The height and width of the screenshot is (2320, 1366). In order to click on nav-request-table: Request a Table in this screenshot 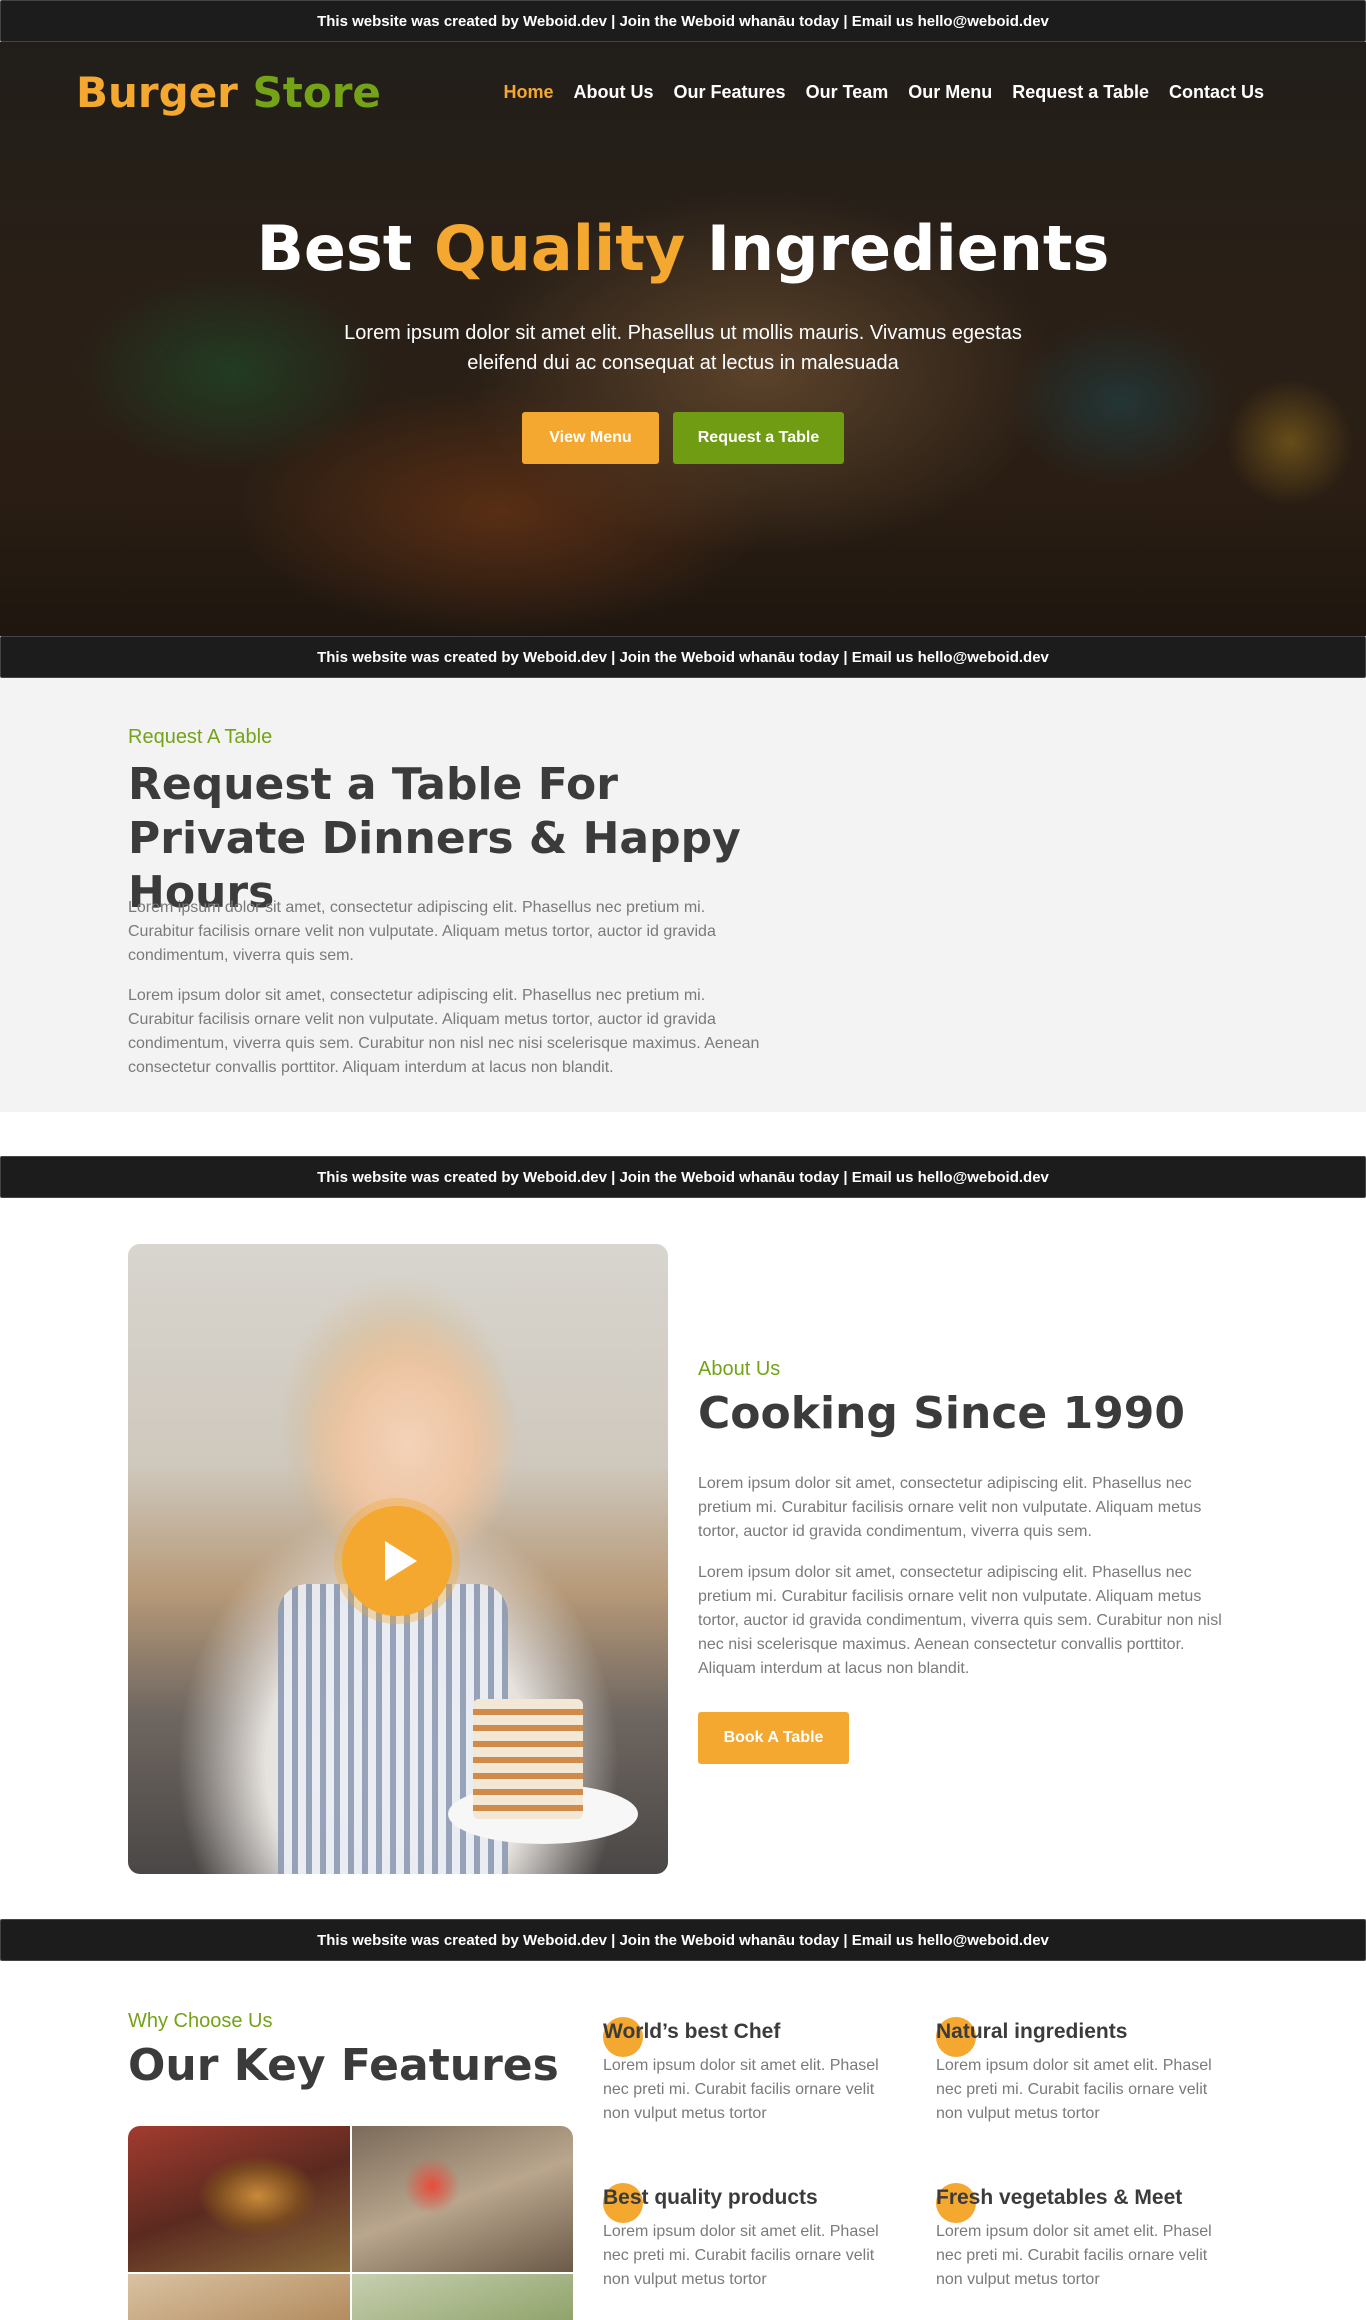, I will do `click(1080, 92)`.